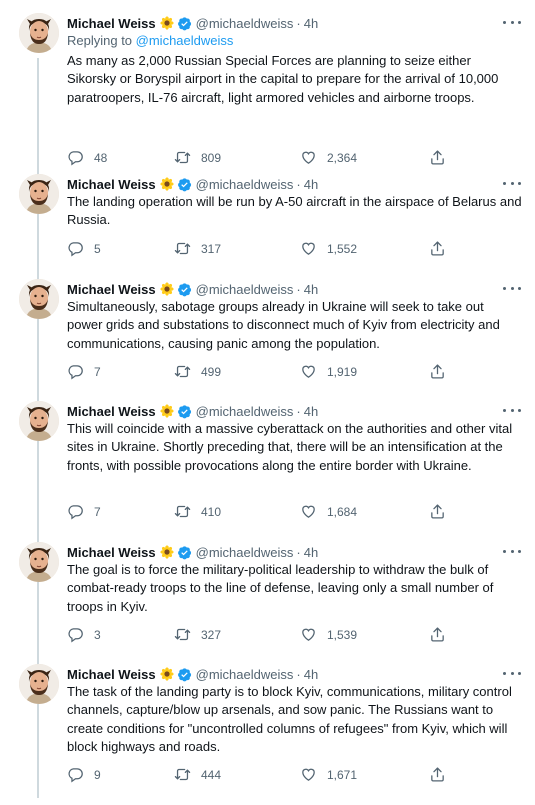  I want to click on retweet-count: 317, so click(211, 248).